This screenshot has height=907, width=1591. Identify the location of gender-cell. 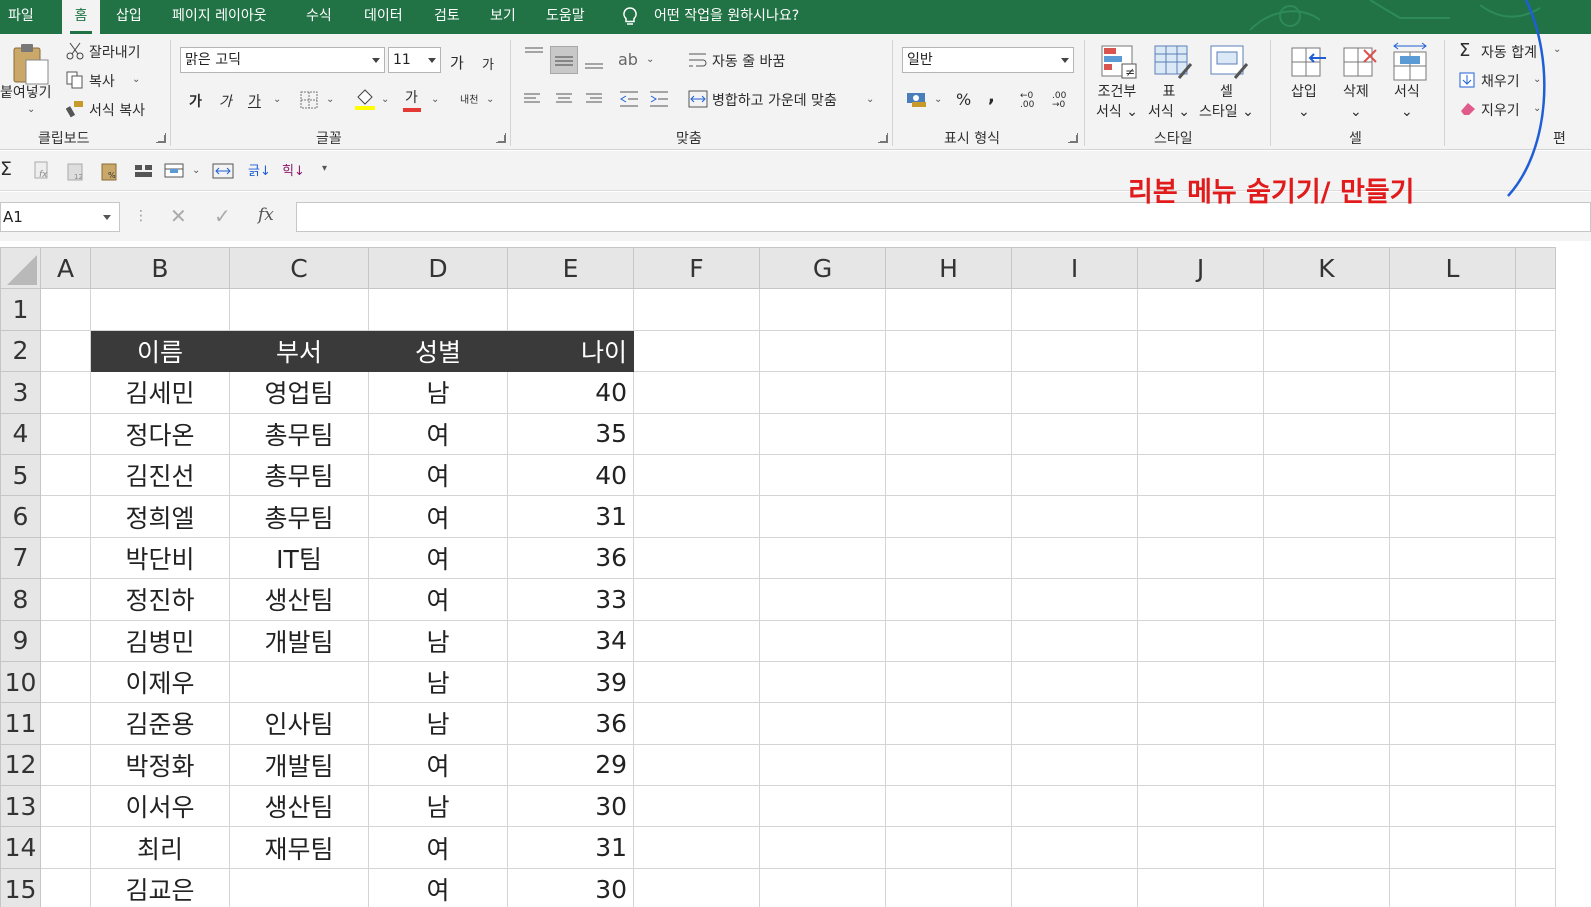
(438, 309).